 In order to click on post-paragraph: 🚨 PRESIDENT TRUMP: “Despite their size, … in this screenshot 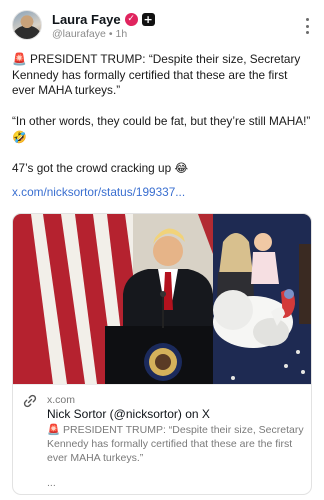, I will do `click(156, 74)`.